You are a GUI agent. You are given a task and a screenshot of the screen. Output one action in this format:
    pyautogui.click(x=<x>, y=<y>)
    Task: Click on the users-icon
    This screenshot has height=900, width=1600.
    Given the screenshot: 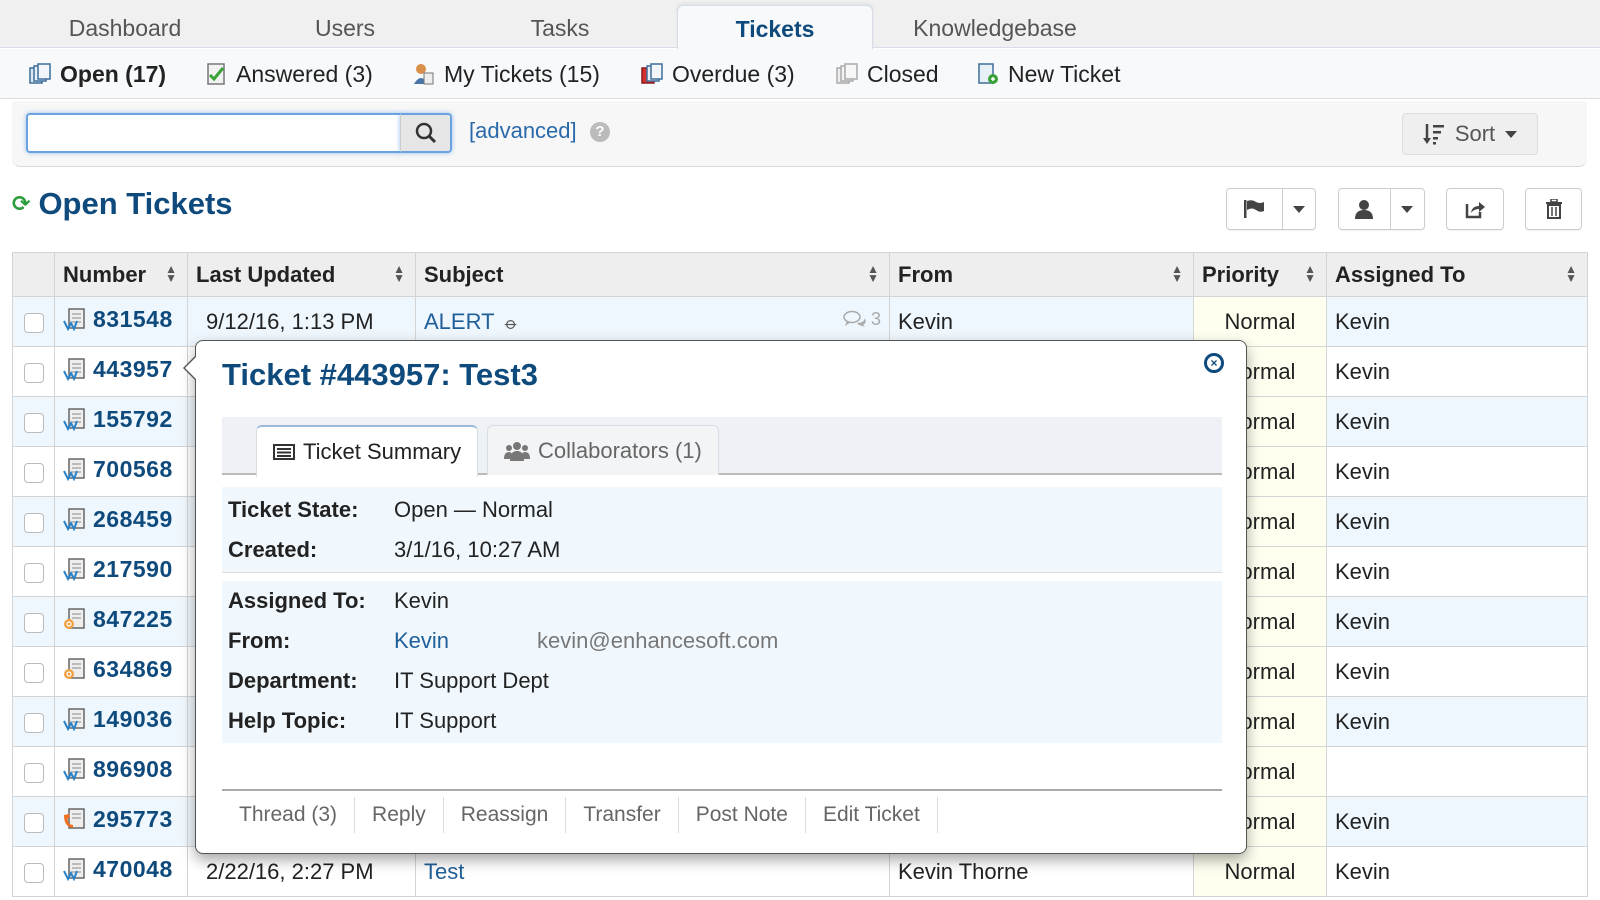 What is the action you would take?
    pyautogui.click(x=517, y=451)
    